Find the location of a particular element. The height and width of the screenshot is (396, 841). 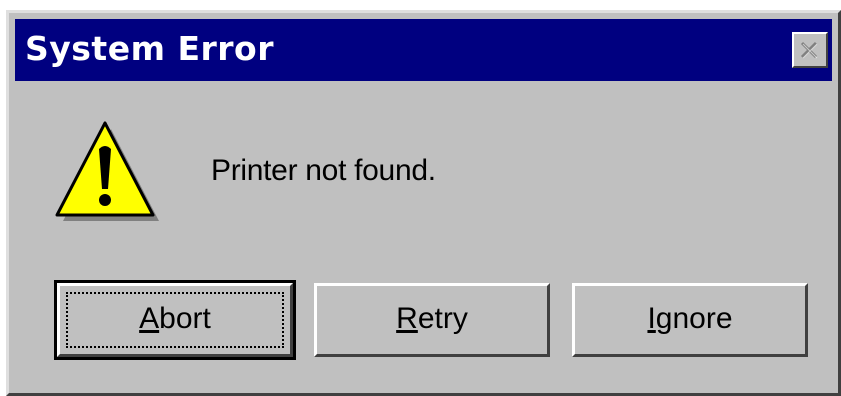

retry-button: Retry is located at coordinates (432, 320).